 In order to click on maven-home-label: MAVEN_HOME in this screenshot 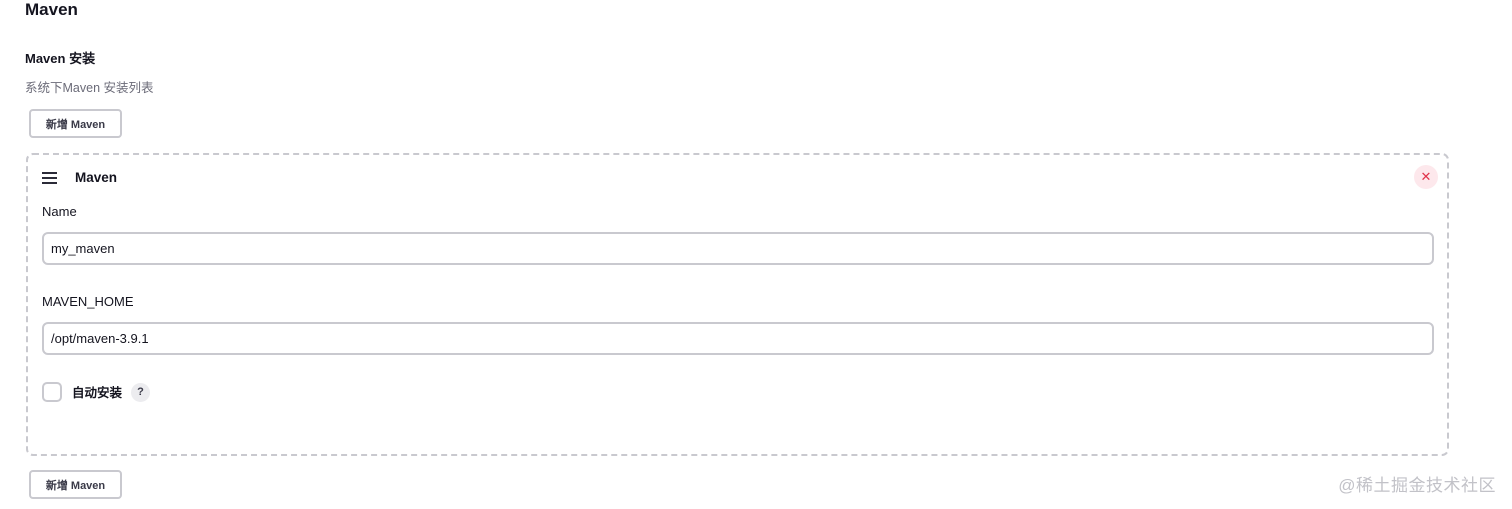, I will do `click(88, 301)`.